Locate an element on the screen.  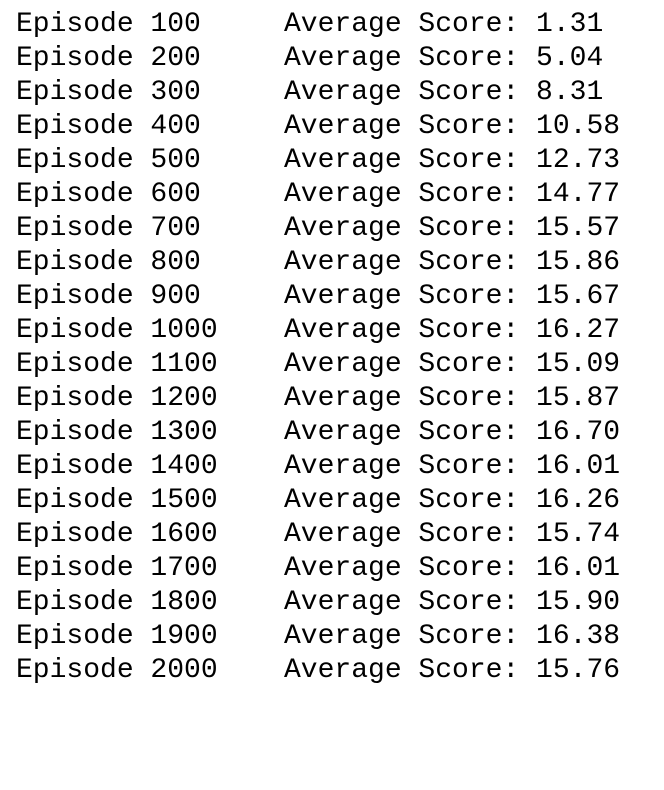
average-score-label: Average Score: 15.90 is located at coordinates (452, 602).